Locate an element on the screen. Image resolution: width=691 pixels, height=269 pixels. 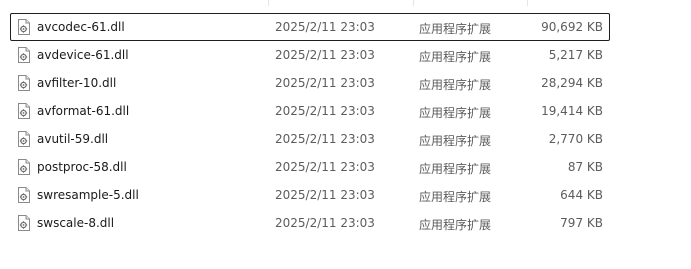
file-name: postproc-58.dll is located at coordinates (82, 167).